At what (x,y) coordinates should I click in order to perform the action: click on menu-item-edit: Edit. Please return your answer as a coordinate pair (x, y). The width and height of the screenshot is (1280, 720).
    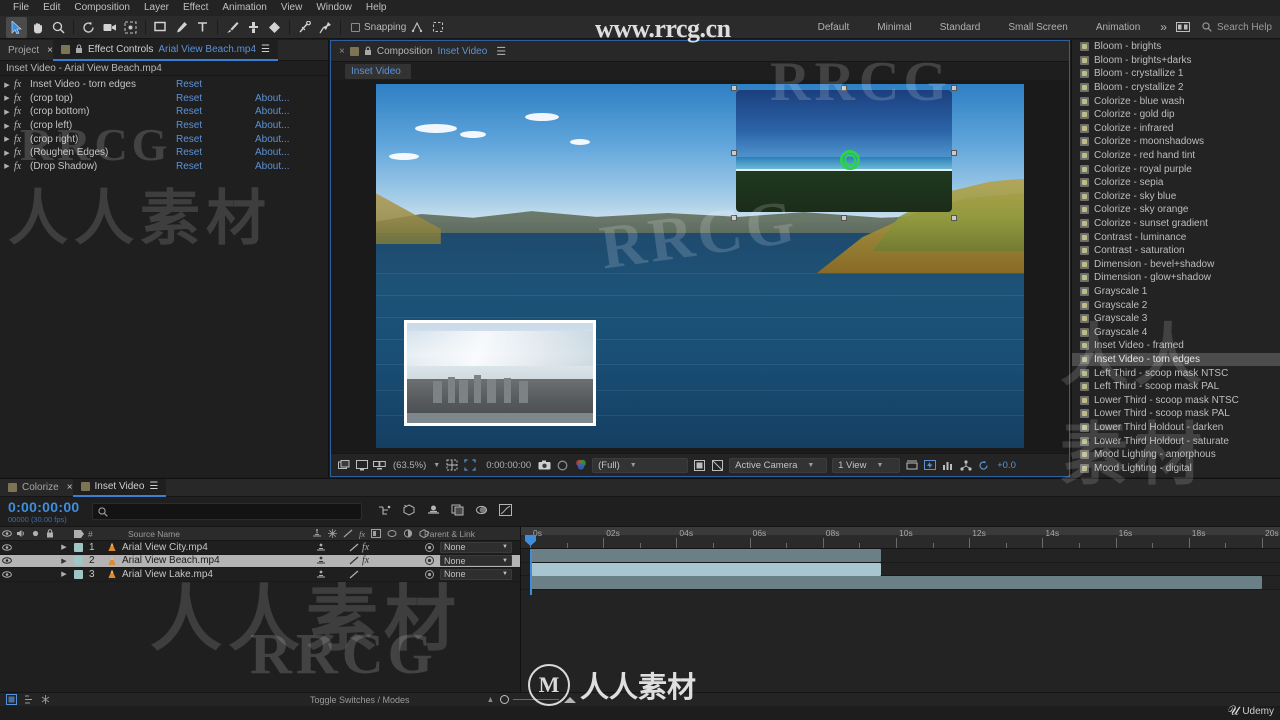
    Looking at the image, I should click on (51, 8).